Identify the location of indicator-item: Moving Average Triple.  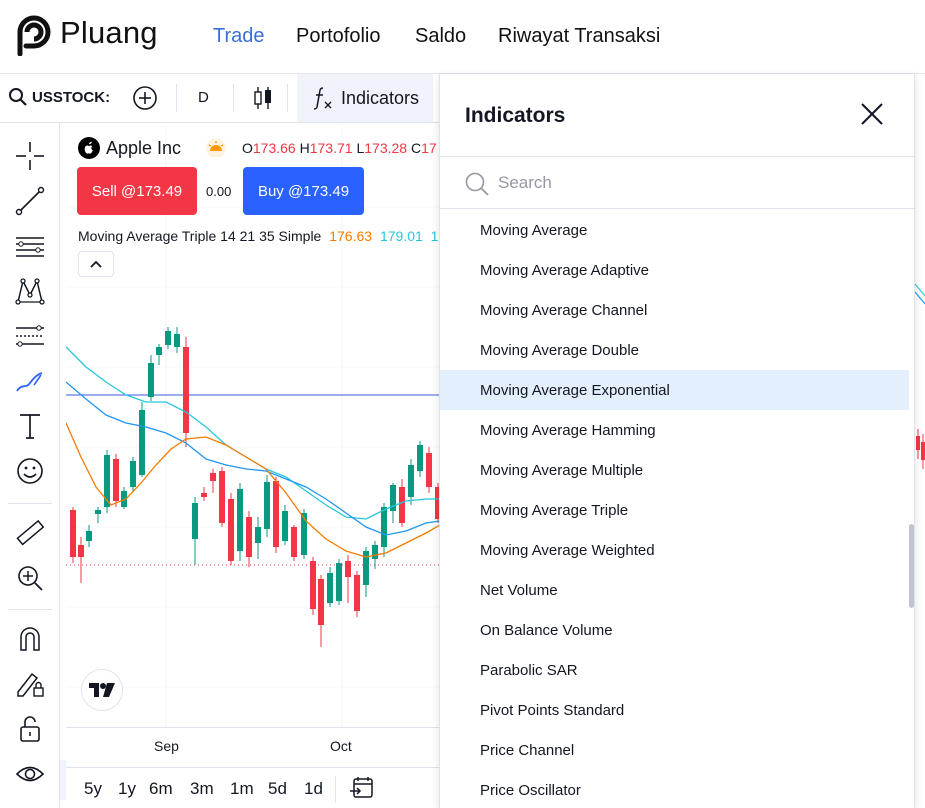
(674, 510).